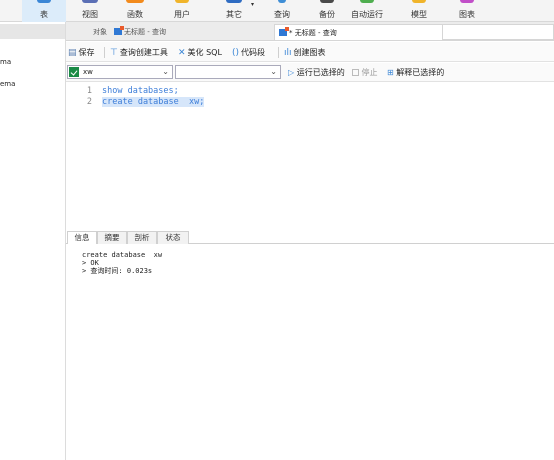 This screenshot has width=554, height=460. What do you see at coordinates (90, 1) in the screenshot?
I see `view-icon` at bounding box center [90, 1].